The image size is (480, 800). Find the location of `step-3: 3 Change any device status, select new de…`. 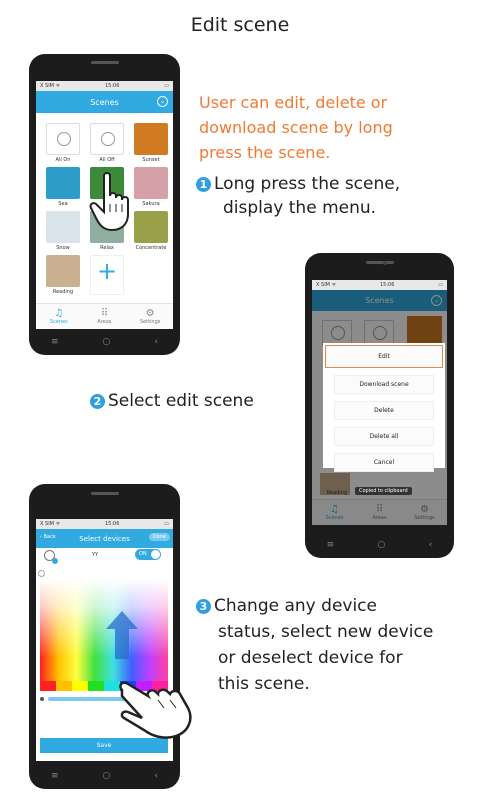

step-3: 3 Change any device status, select new de… is located at coordinates (314, 645).